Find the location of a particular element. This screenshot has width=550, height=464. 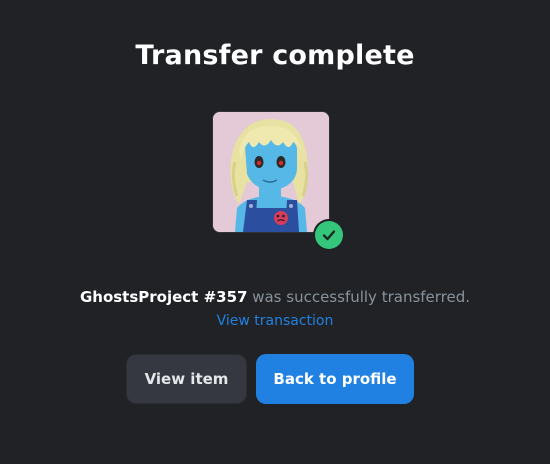

view-transaction-link: View transaction is located at coordinates (275, 321).